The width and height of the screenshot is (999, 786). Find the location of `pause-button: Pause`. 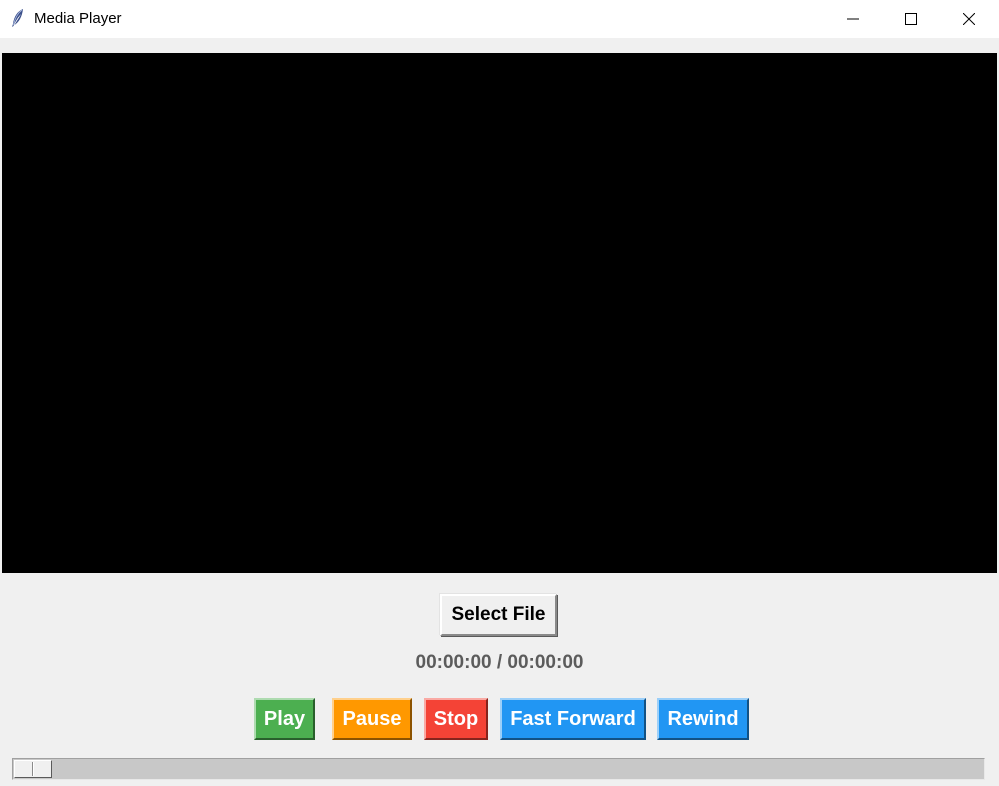

pause-button: Pause is located at coordinates (372, 719).